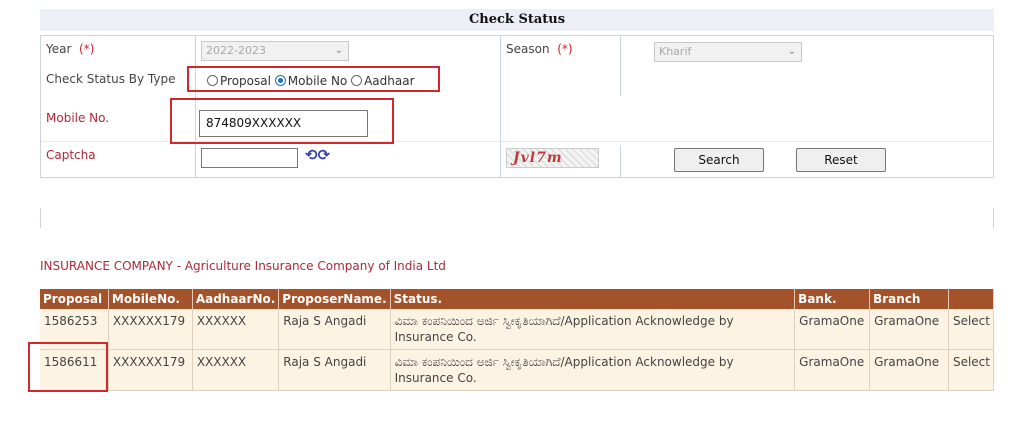 The height and width of the screenshot is (425, 1024). What do you see at coordinates (841, 160) in the screenshot?
I see `reset-button: Reset` at bounding box center [841, 160].